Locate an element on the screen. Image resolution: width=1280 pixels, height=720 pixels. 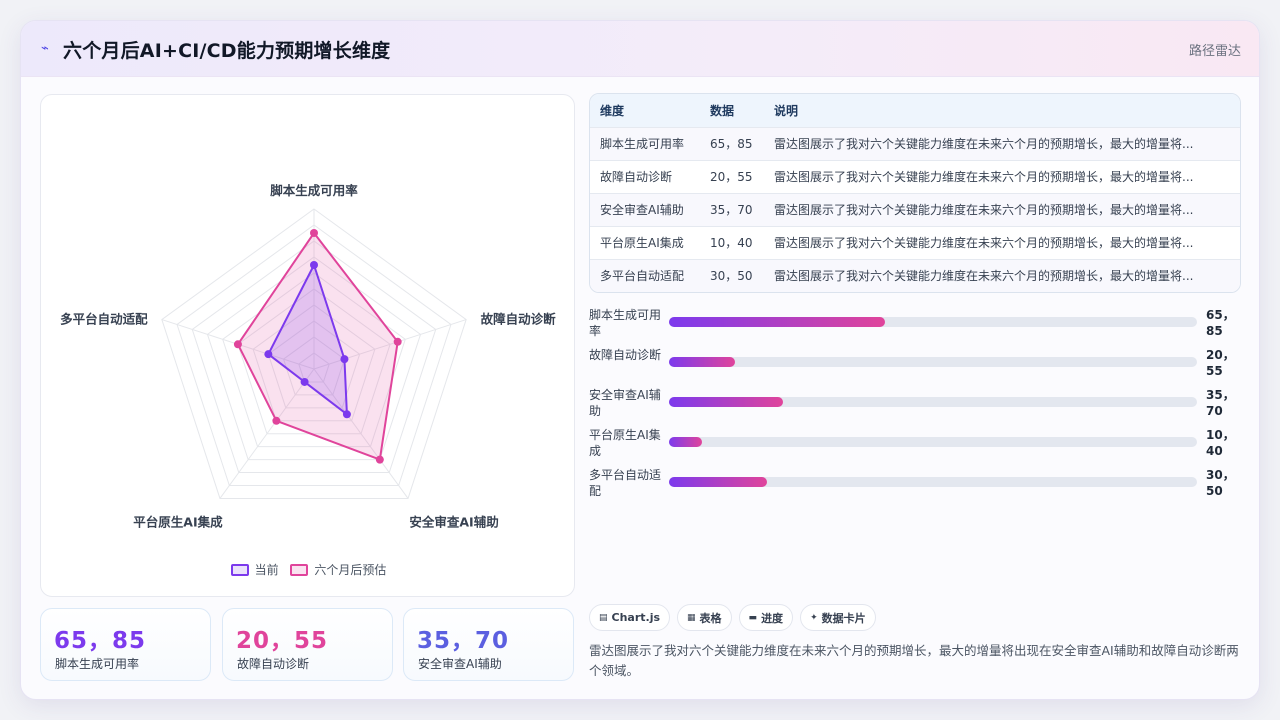
sparkle-icon: ✦ is located at coordinates (814, 617).